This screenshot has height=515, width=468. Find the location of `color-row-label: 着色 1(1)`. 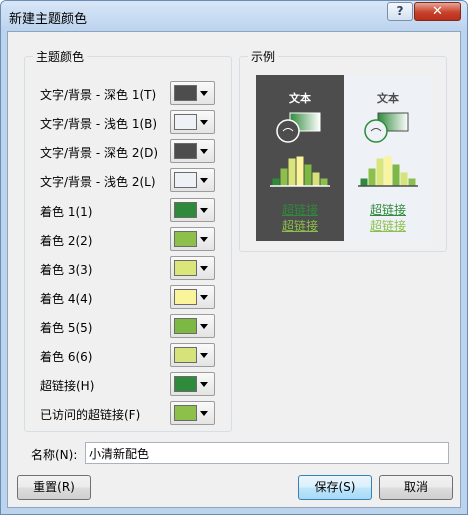

color-row-label: 着色 1(1) is located at coordinates (66, 212).